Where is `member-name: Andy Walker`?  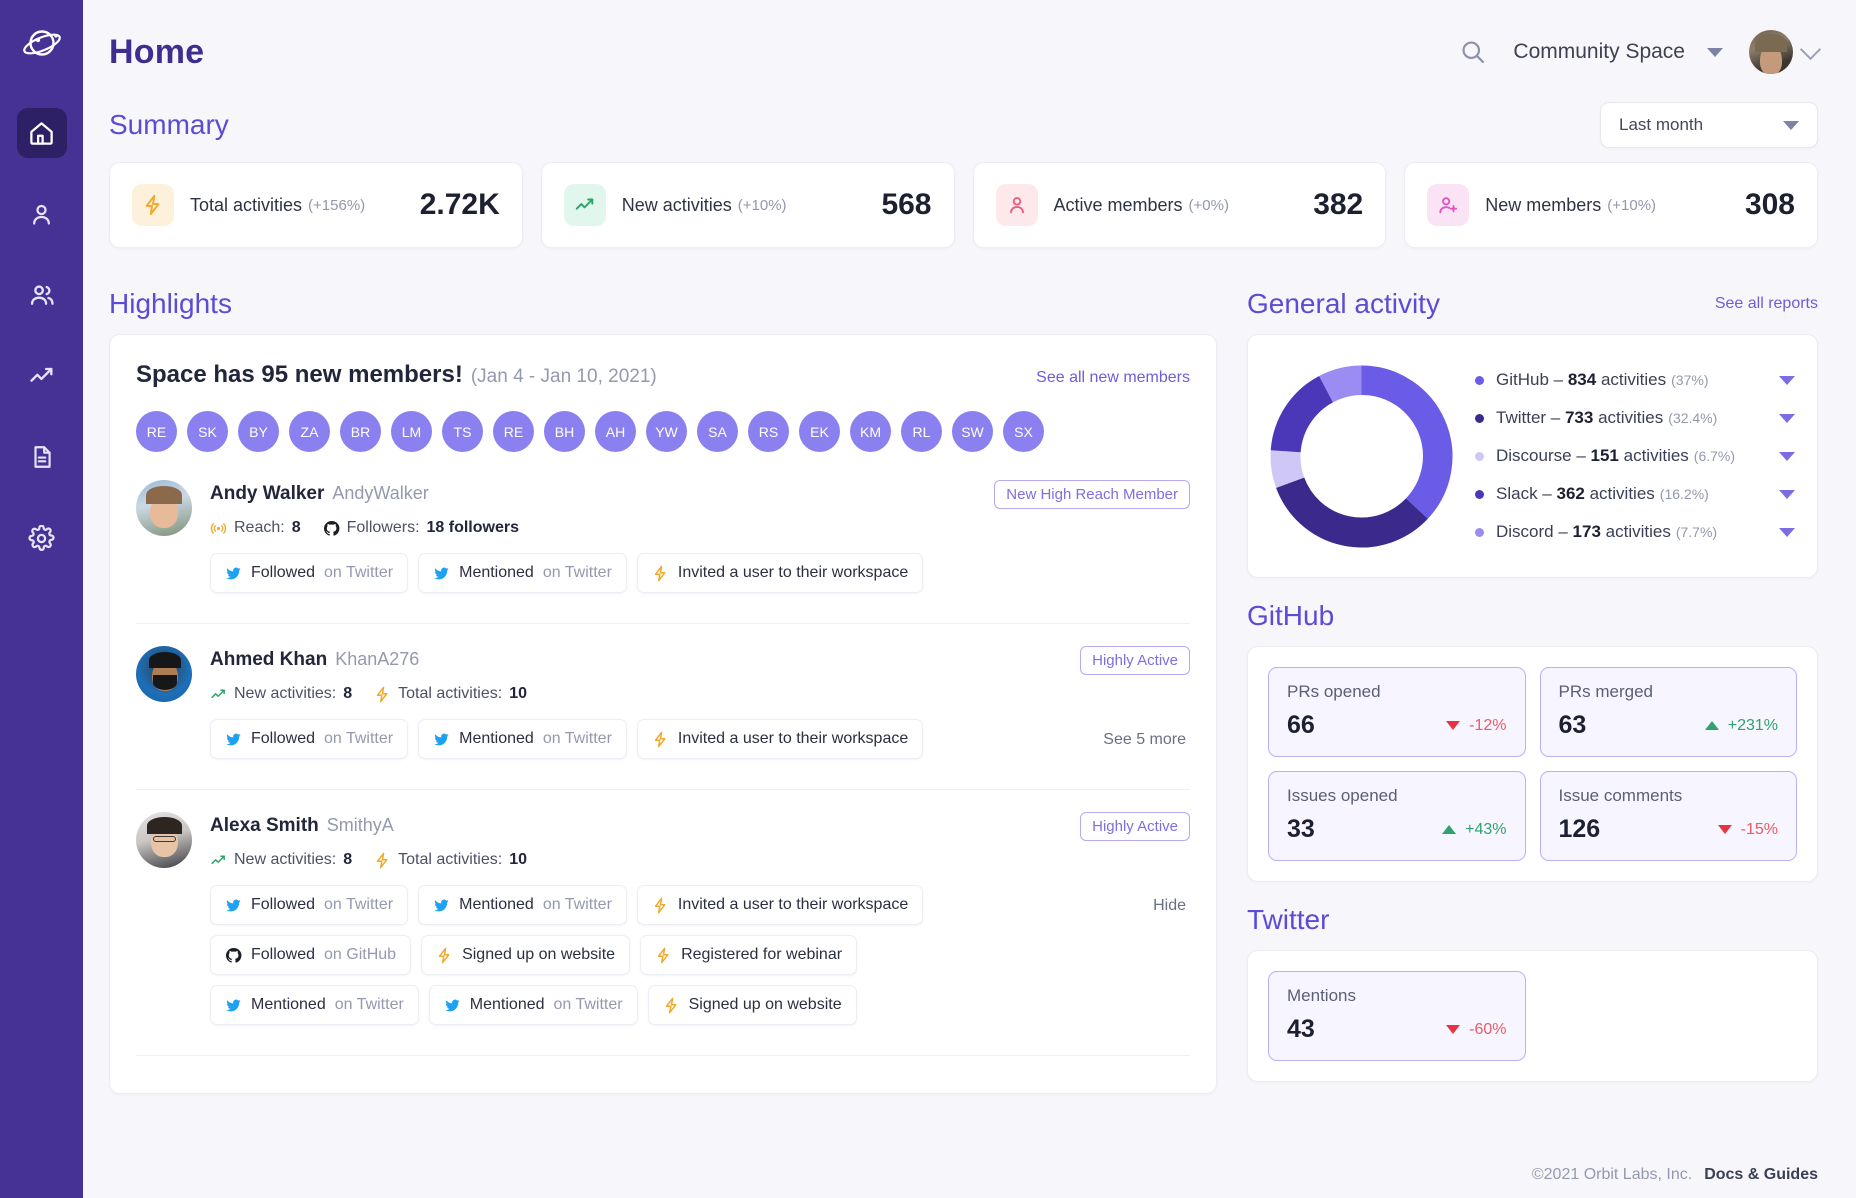 member-name: Andy Walker is located at coordinates (267, 493).